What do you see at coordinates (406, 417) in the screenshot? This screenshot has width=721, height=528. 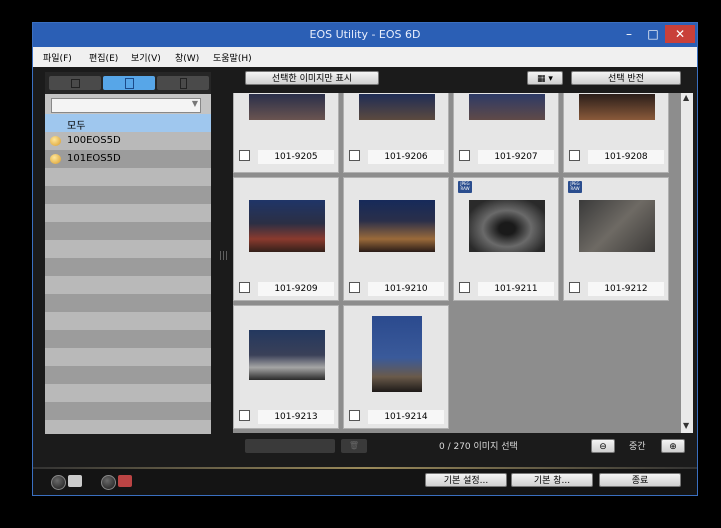 I see `thumbnail-label: 101-9214` at bounding box center [406, 417].